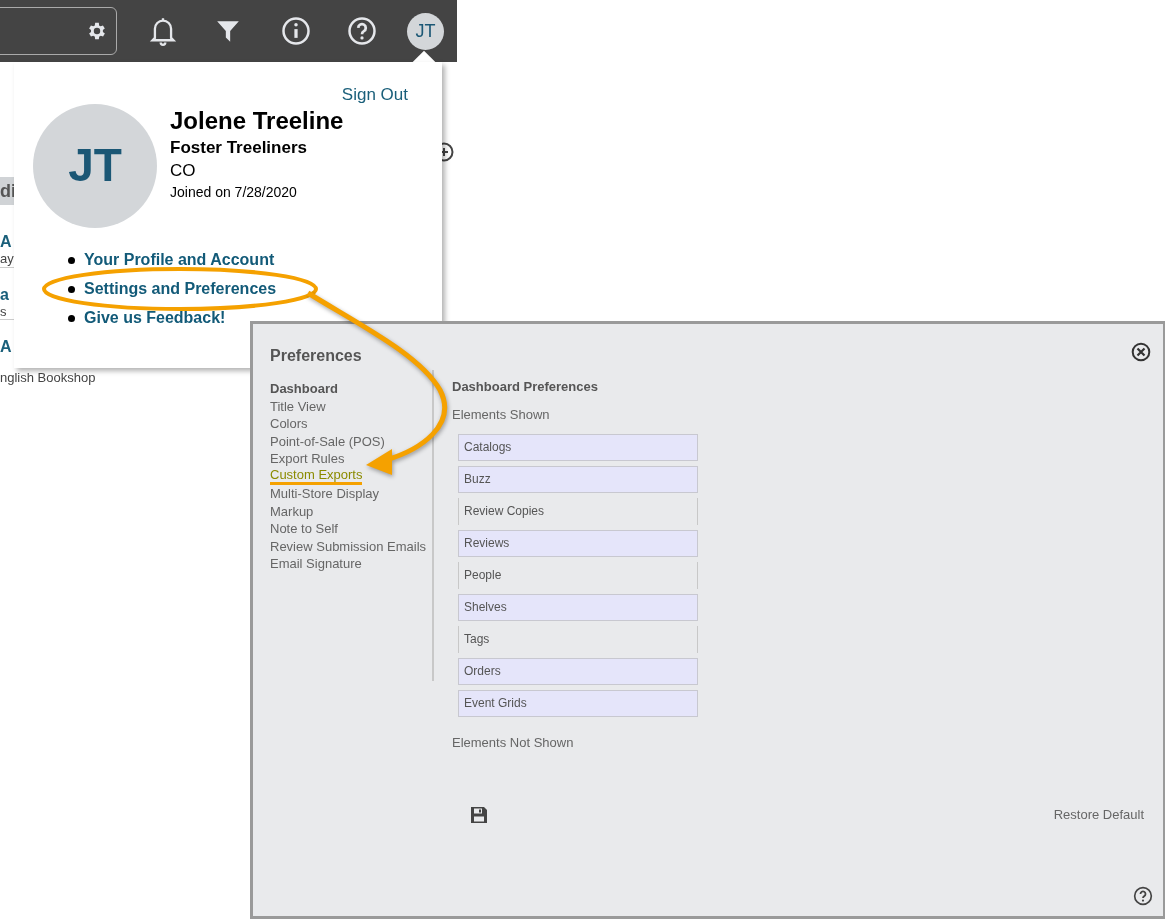 Image resolution: width=1165 pixels, height=919 pixels. Describe the element at coordinates (48, 378) in the screenshot. I see `list-item-subtitle: nglish Bookshop` at that location.